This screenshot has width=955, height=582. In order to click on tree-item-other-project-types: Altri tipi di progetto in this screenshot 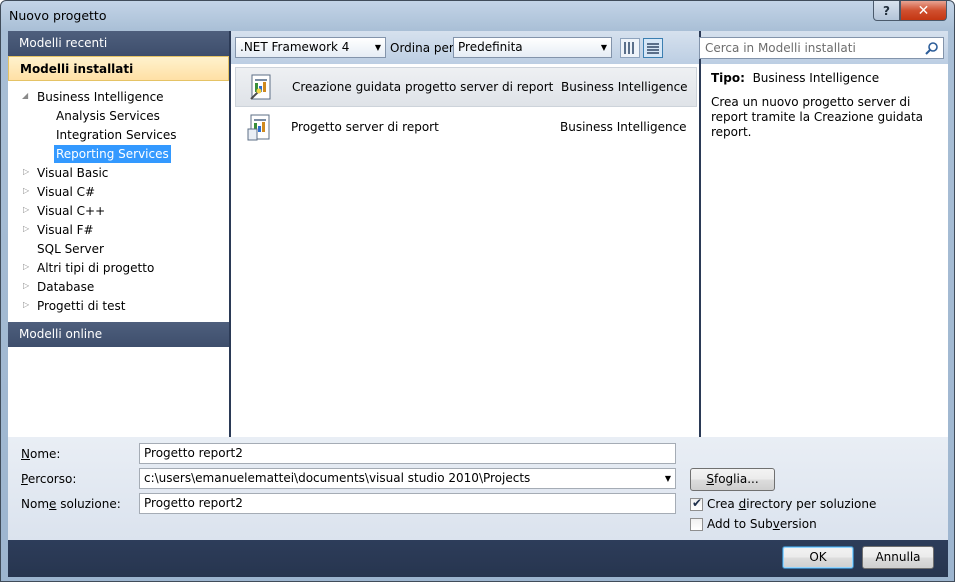, I will do `click(95, 268)`.